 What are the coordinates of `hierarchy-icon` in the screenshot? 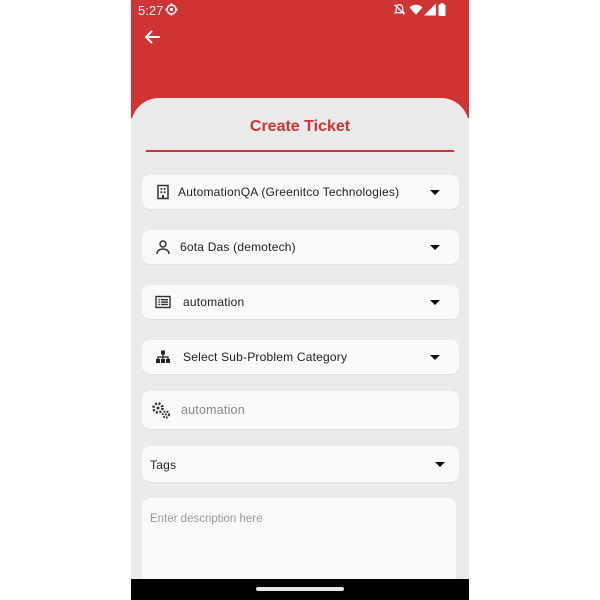 It's located at (163, 356).